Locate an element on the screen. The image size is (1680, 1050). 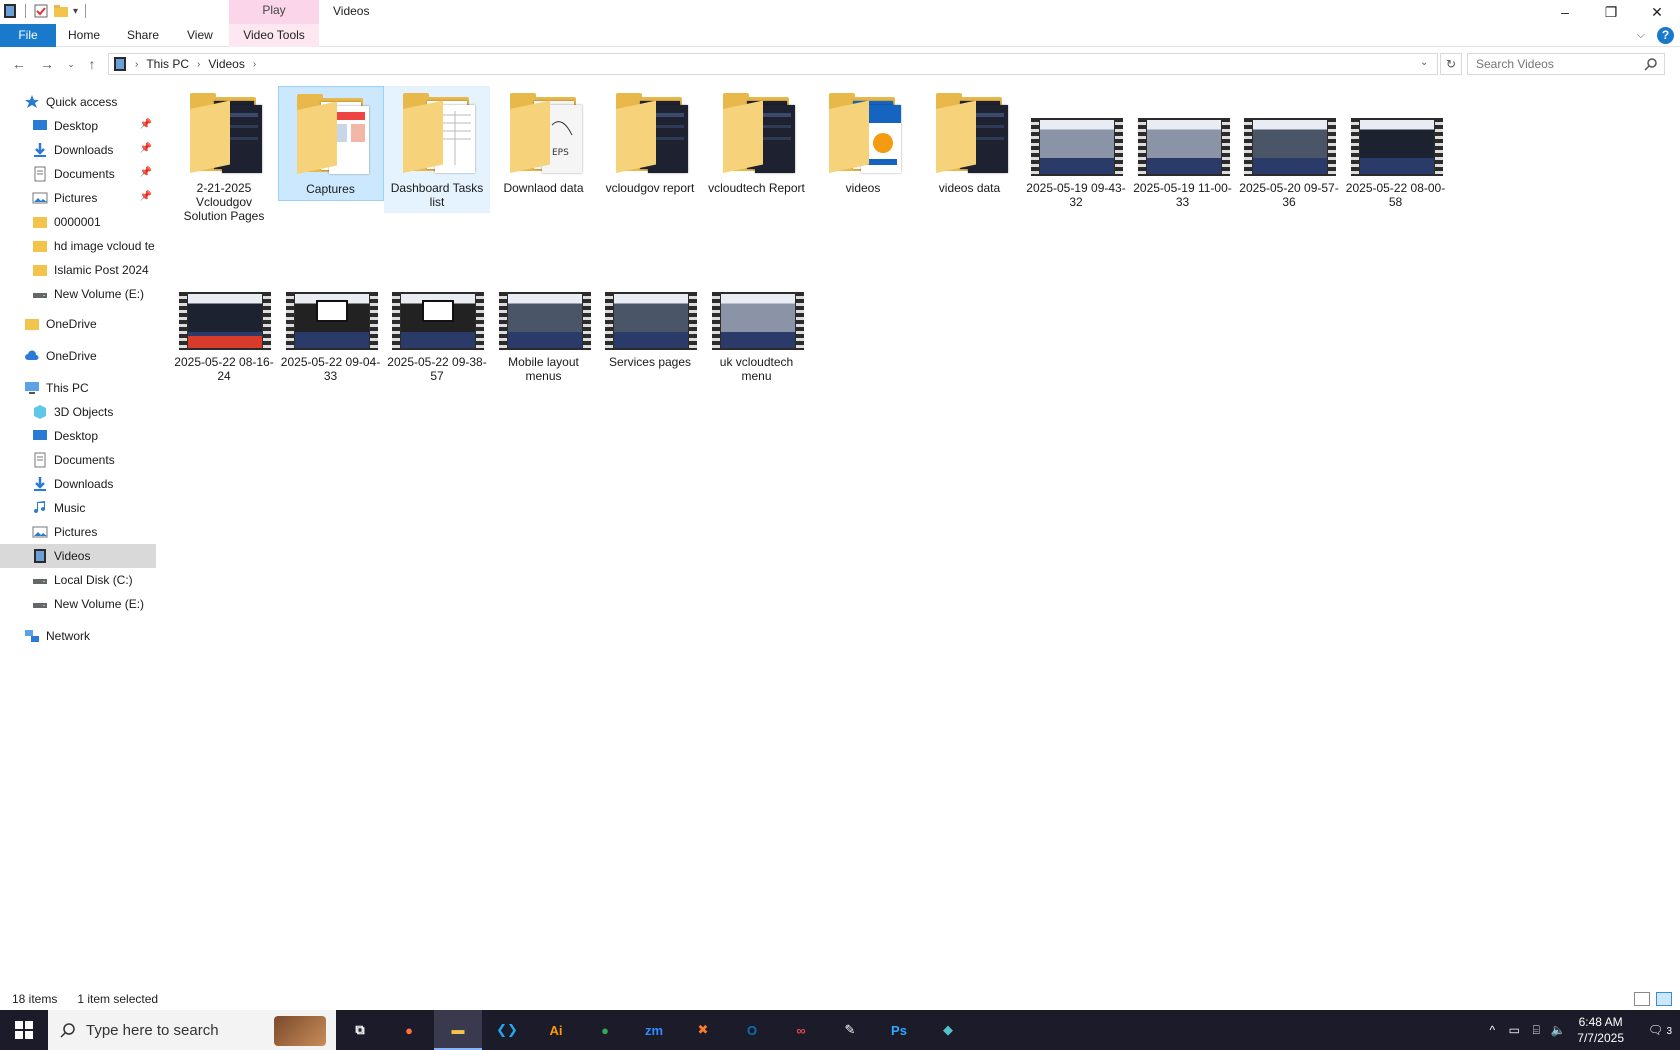
taskbar-illustrator-button: Ai is located at coordinates (556, 1030).